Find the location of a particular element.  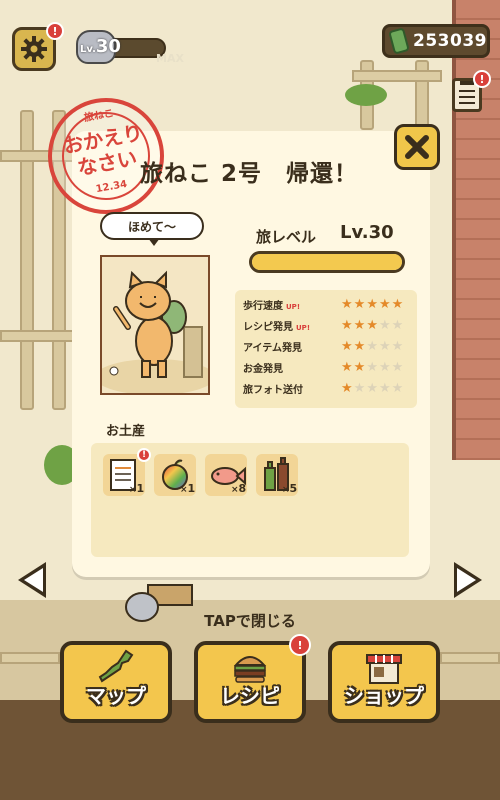

stat-name: アイテム発見 is located at coordinates (292, 346).